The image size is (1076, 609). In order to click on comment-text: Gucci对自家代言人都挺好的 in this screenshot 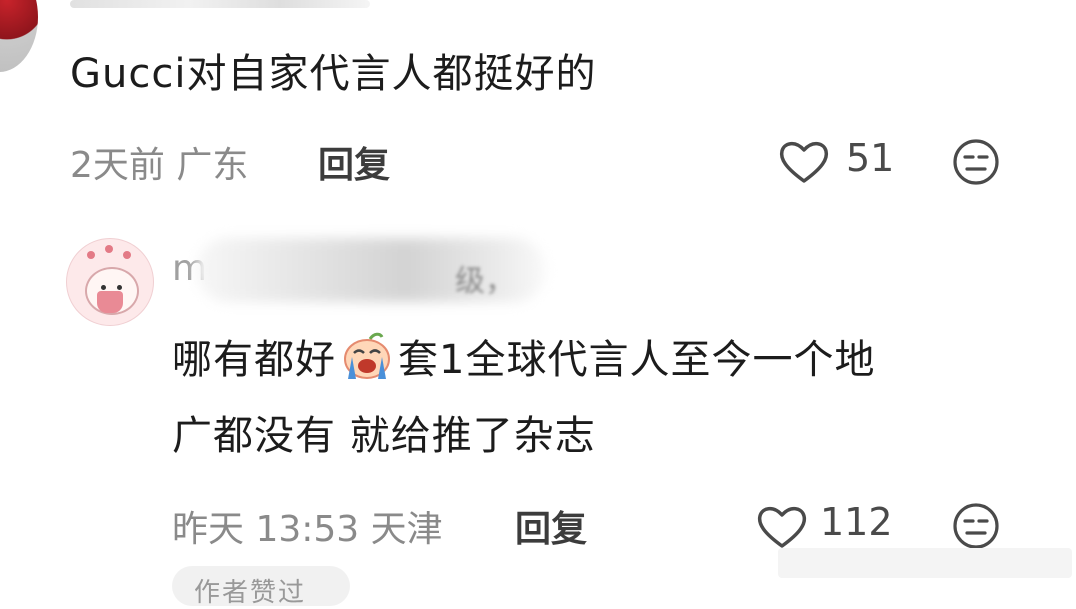, I will do `click(333, 74)`.